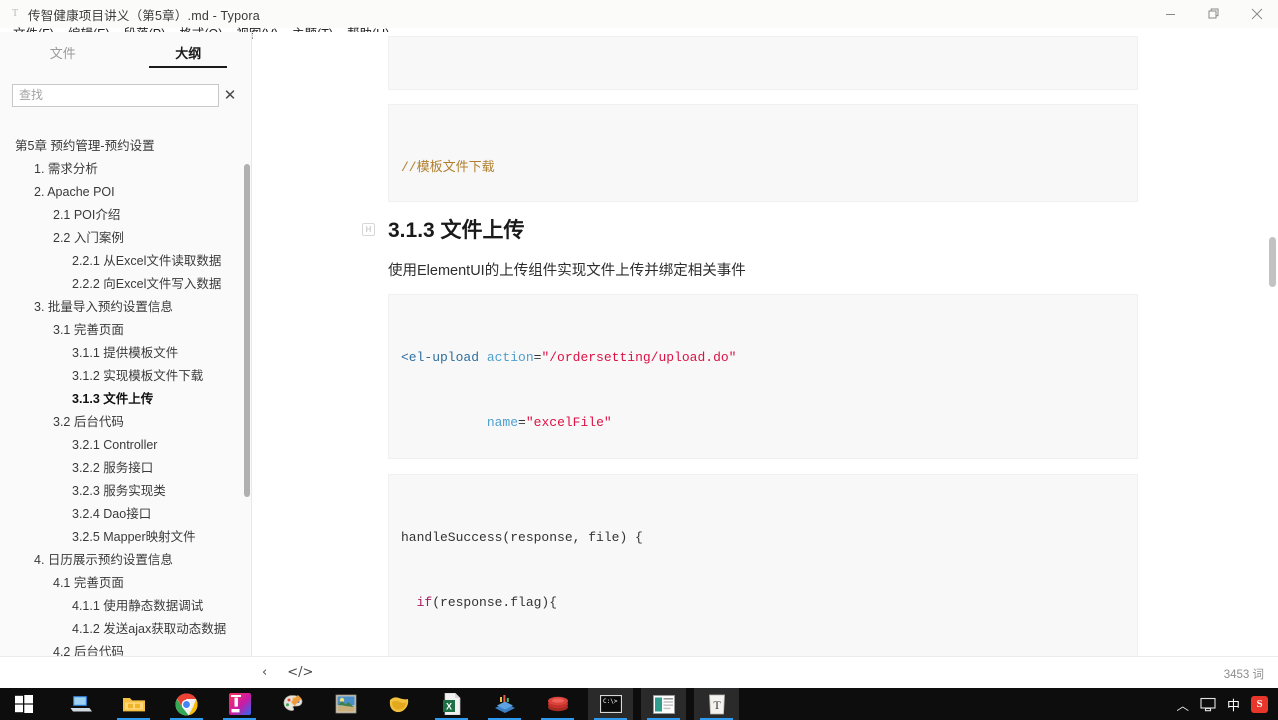  I want to click on outline-item: 3.1.1 提供模板文件, so click(126, 353).